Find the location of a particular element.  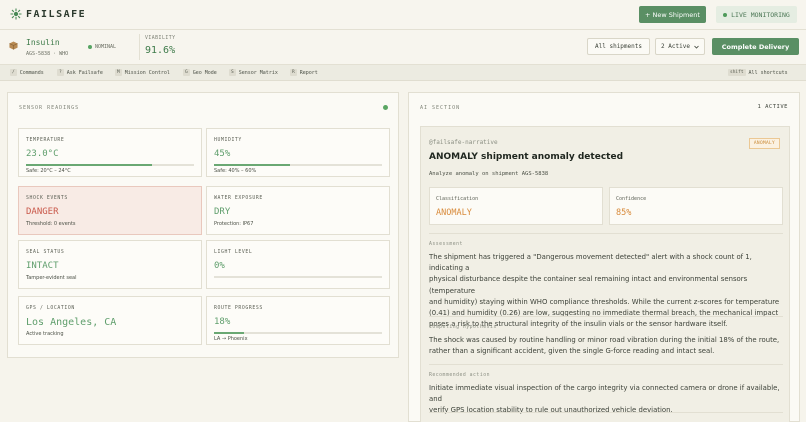

viability-label: VIABILITY is located at coordinates (160, 38).